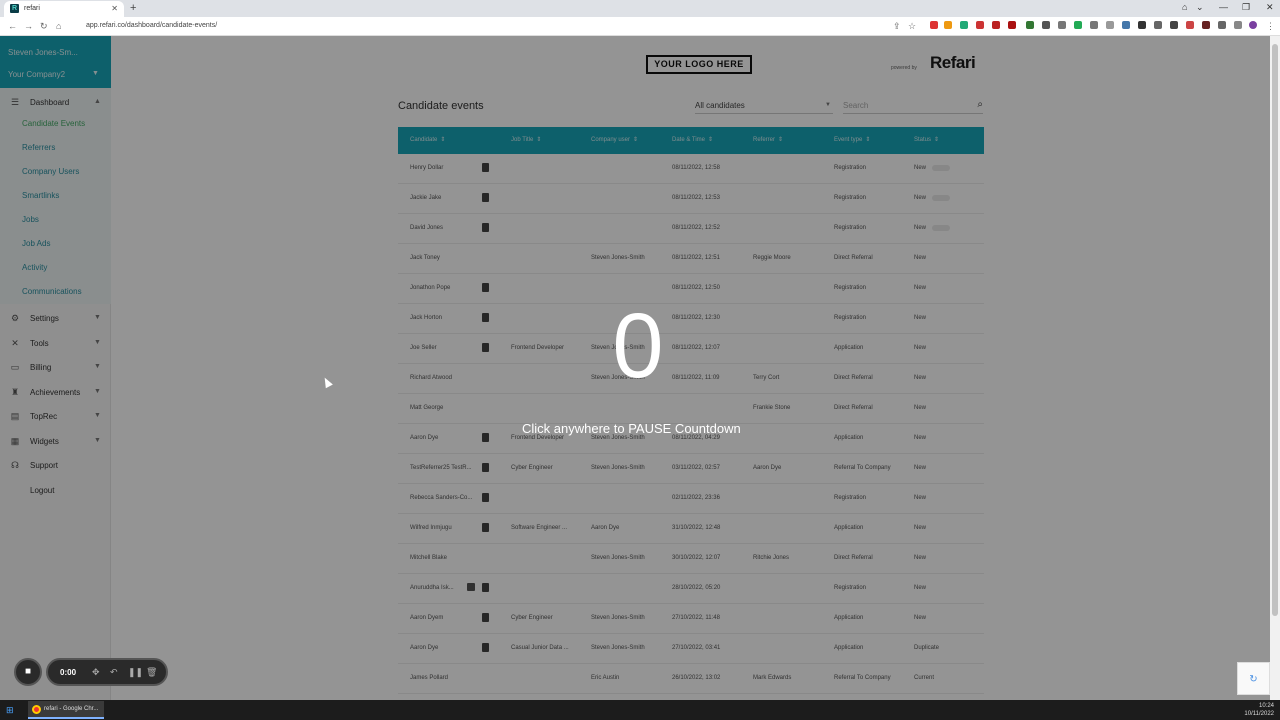 The height and width of the screenshot is (720, 1280). Describe the element at coordinates (1184, 7) in the screenshot. I see `profile-icon: ⌂` at that location.